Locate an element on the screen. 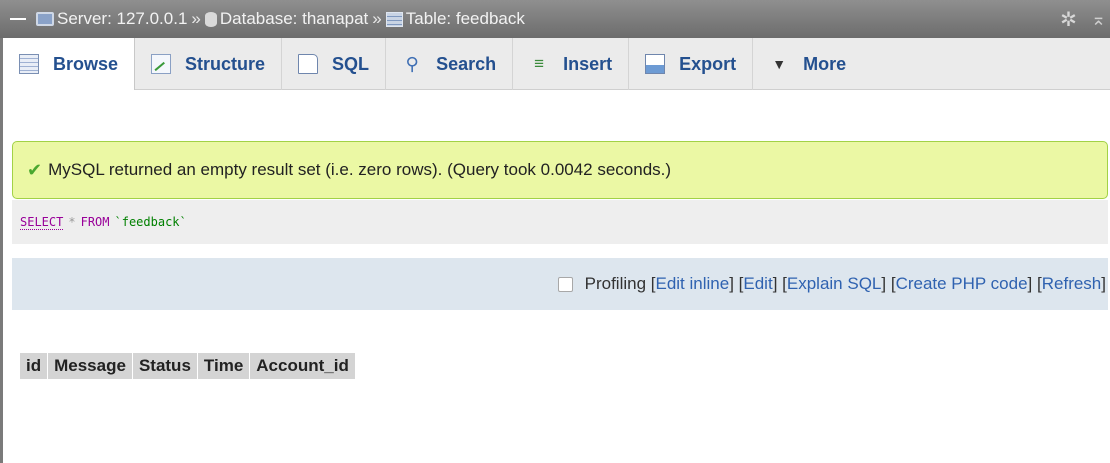 The height and width of the screenshot is (463, 1110). insert-icon: ≡ is located at coordinates (539, 63).